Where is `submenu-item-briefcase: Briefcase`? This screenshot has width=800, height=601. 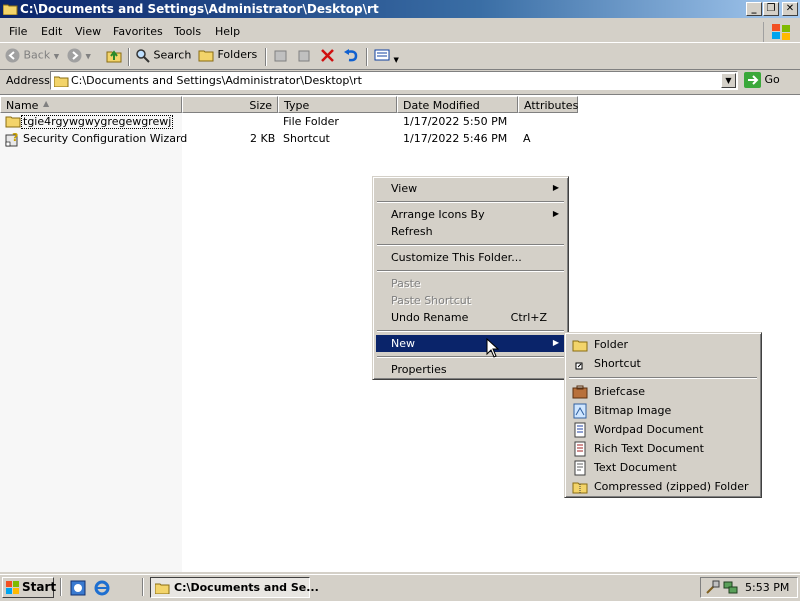
submenu-item-briefcase: Briefcase is located at coordinates (663, 391).